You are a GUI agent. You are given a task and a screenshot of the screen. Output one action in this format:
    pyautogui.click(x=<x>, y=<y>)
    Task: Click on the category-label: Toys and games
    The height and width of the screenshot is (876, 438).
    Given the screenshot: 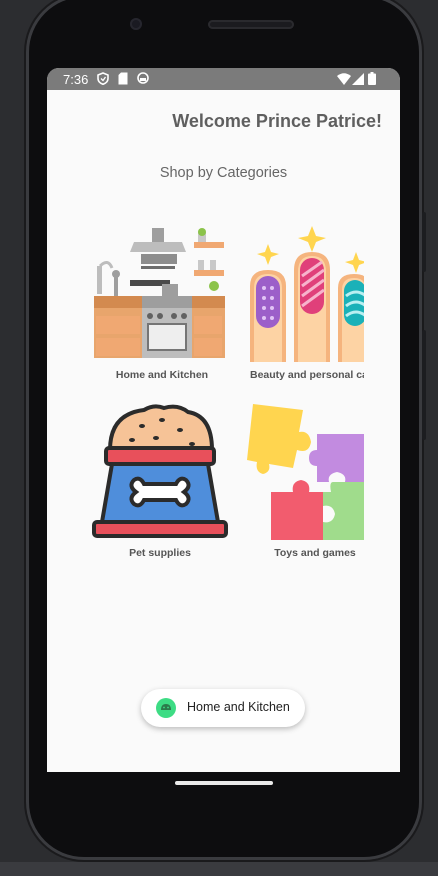 What is the action you would take?
    pyautogui.click(x=315, y=553)
    